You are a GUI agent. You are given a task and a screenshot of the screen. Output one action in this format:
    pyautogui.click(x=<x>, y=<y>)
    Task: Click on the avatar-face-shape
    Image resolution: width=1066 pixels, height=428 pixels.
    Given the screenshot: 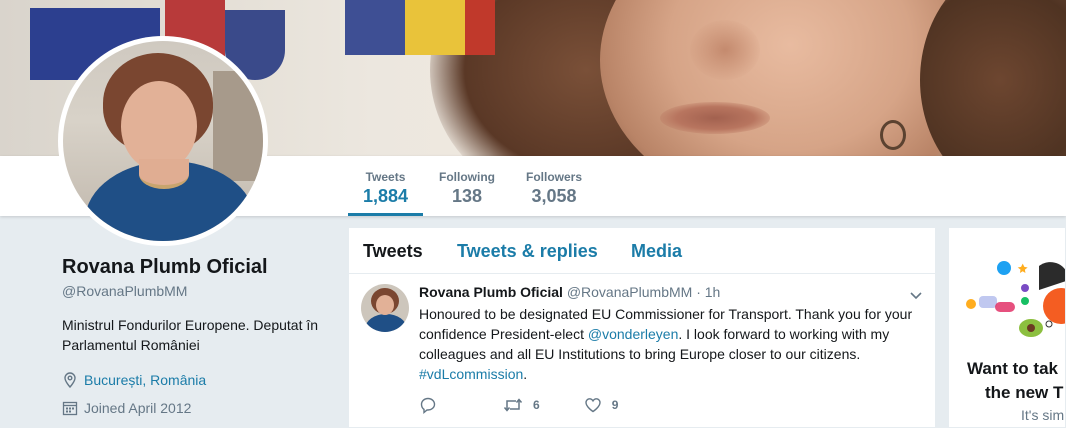 What is the action you would take?
    pyautogui.click(x=159, y=126)
    